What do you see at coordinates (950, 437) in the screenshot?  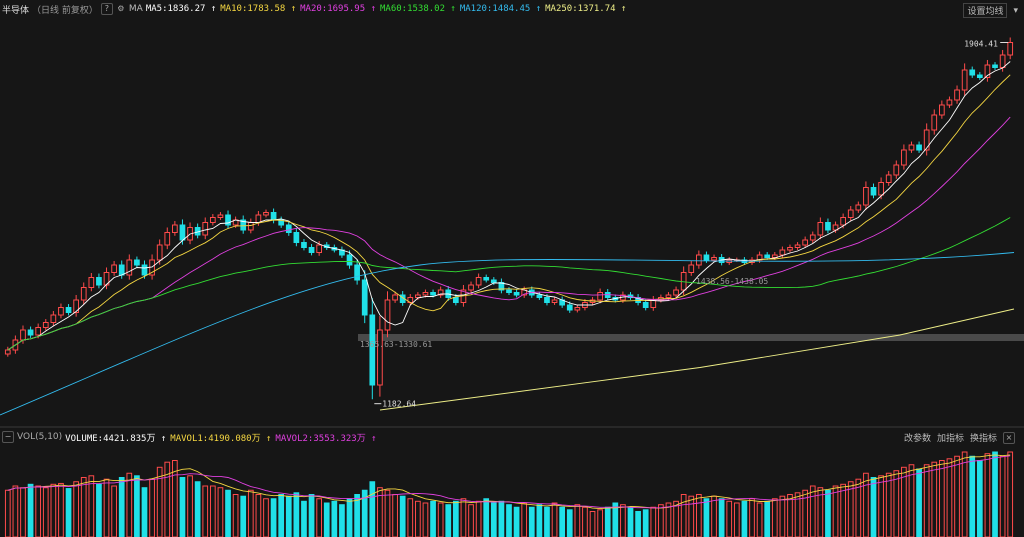 I see `add-indicator-button: 加指标` at bounding box center [950, 437].